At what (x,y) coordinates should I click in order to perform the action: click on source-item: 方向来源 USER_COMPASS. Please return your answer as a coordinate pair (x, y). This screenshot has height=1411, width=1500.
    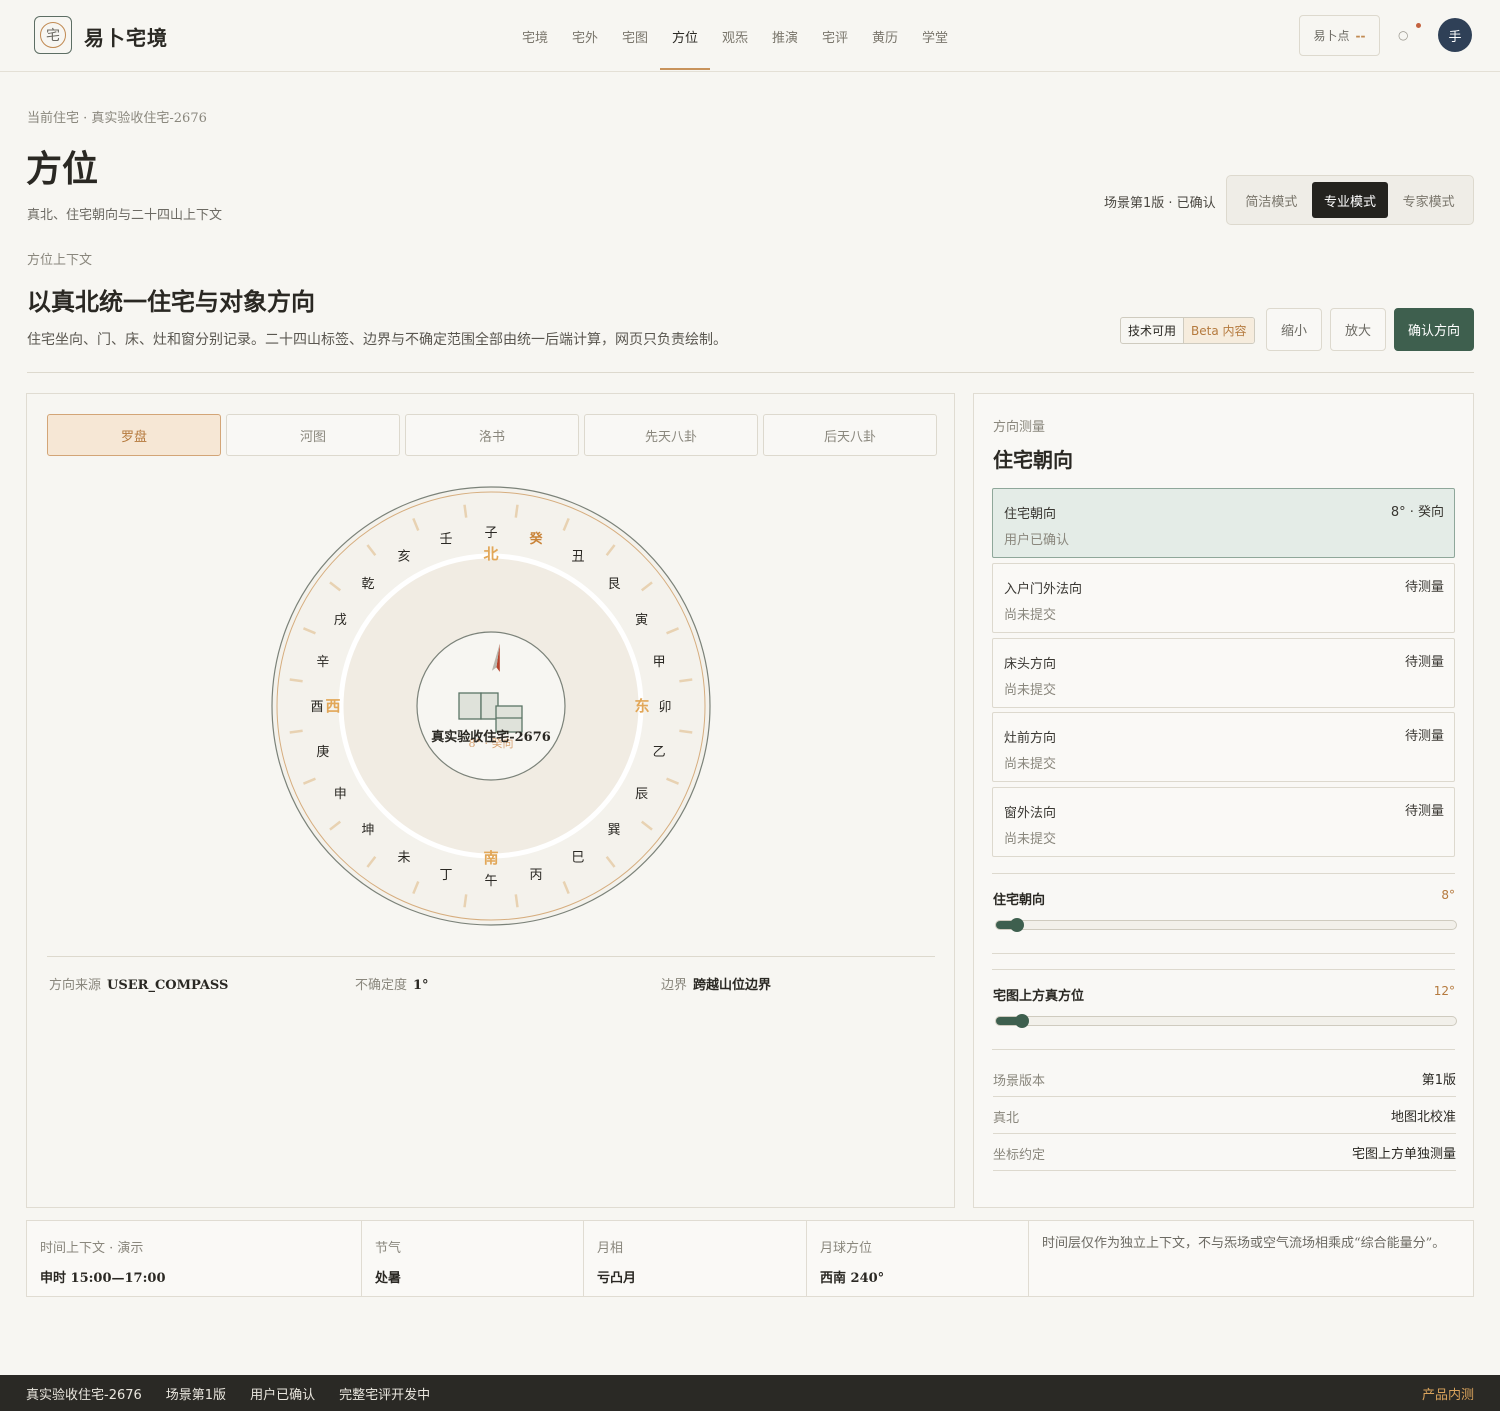
    Looking at the image, I should click on (138, 983).